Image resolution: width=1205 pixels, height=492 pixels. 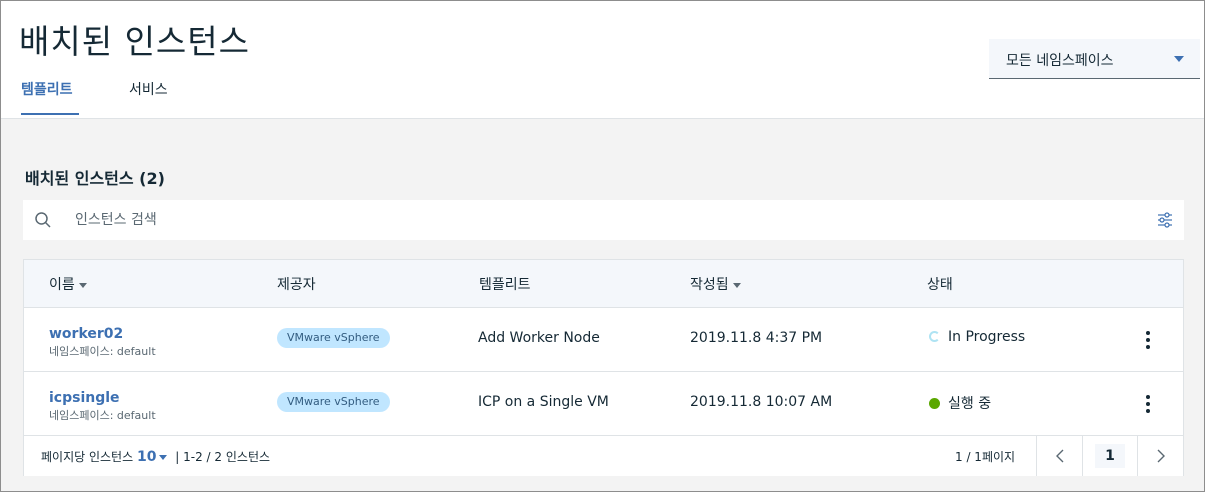 I want to click on column-header-name: 이름, so click(x=68, y=284).